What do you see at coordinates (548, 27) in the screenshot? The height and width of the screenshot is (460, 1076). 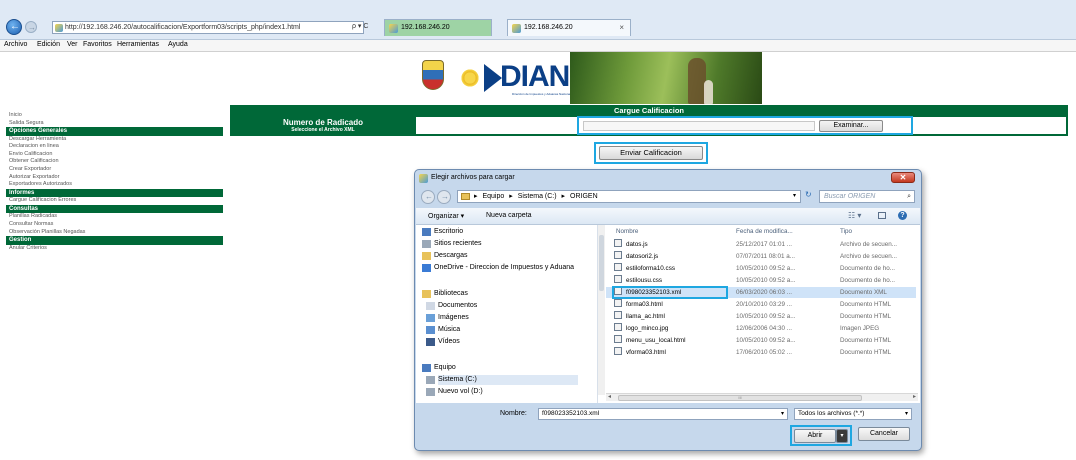 I see `tab-label: 192.168.246.20` at bounding box center [548, 27].